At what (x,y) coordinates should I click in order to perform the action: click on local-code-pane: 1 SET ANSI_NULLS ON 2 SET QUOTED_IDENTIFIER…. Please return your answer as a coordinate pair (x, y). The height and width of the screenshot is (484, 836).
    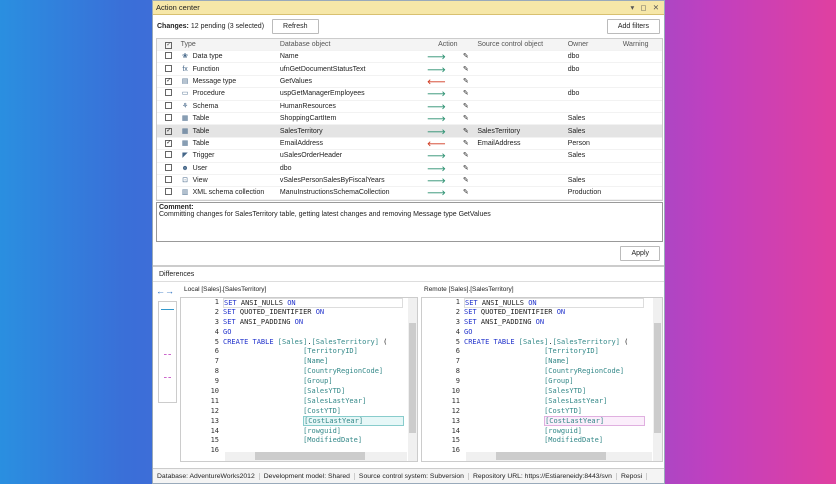
    Looking at the image, I should click on (299, 379).